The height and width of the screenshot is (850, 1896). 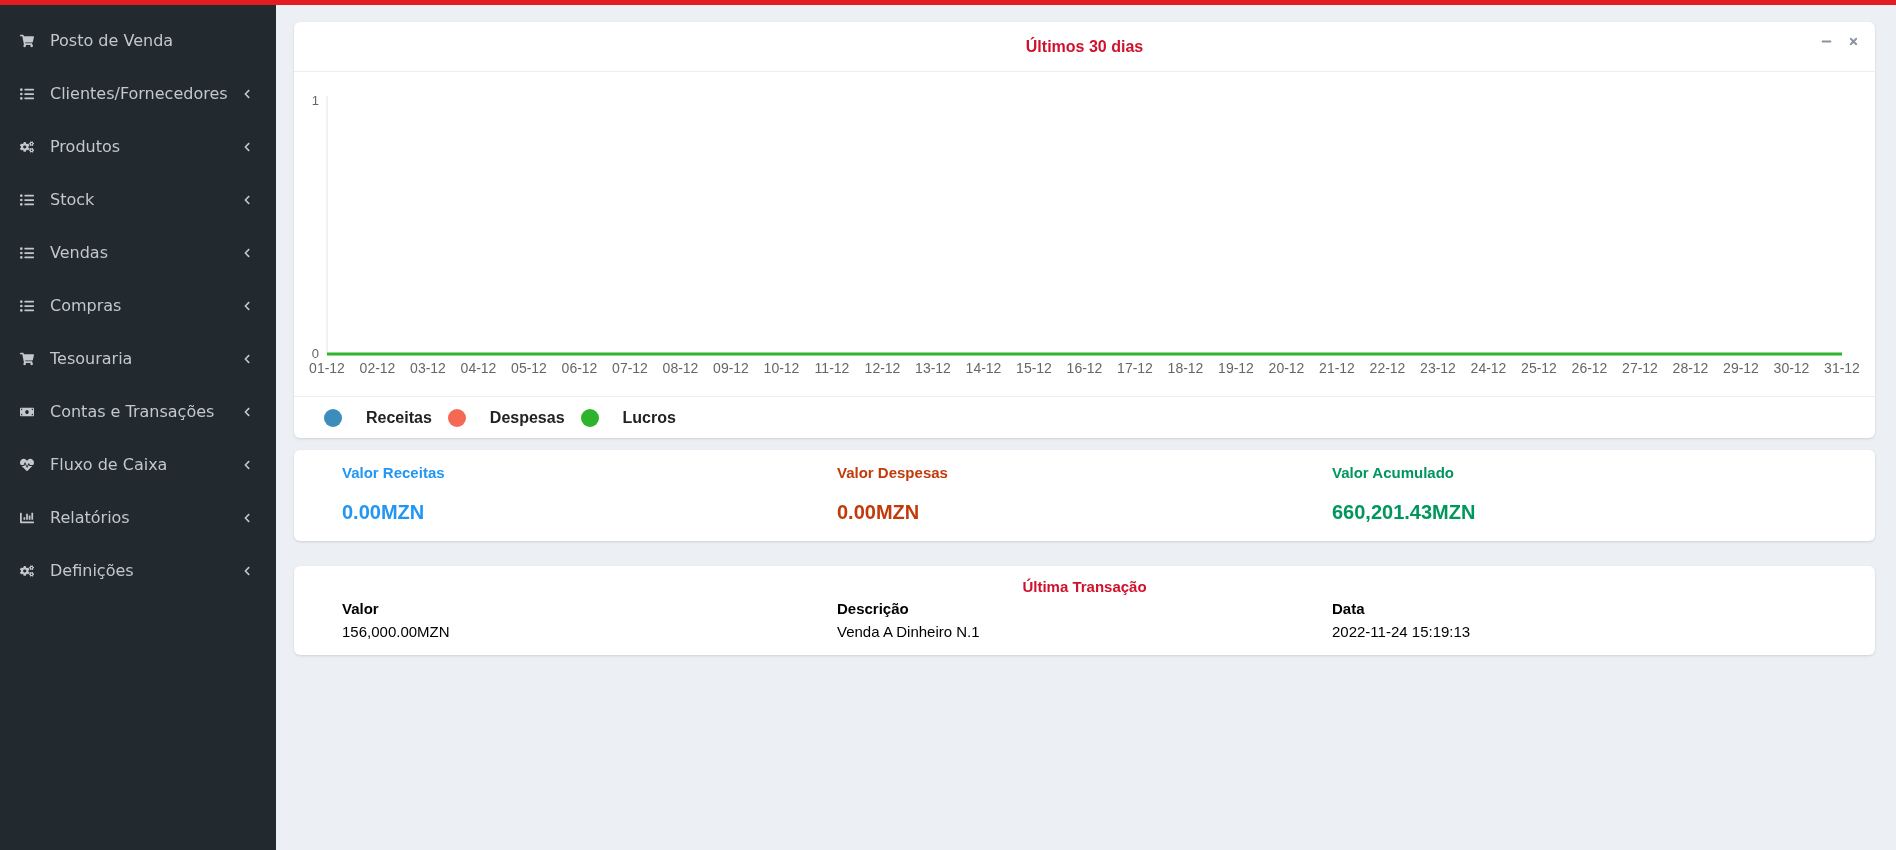 What do you see at coordinates (1853, 41) in the screenshot?
I see `close-button` at bounding box center [1853, 41].